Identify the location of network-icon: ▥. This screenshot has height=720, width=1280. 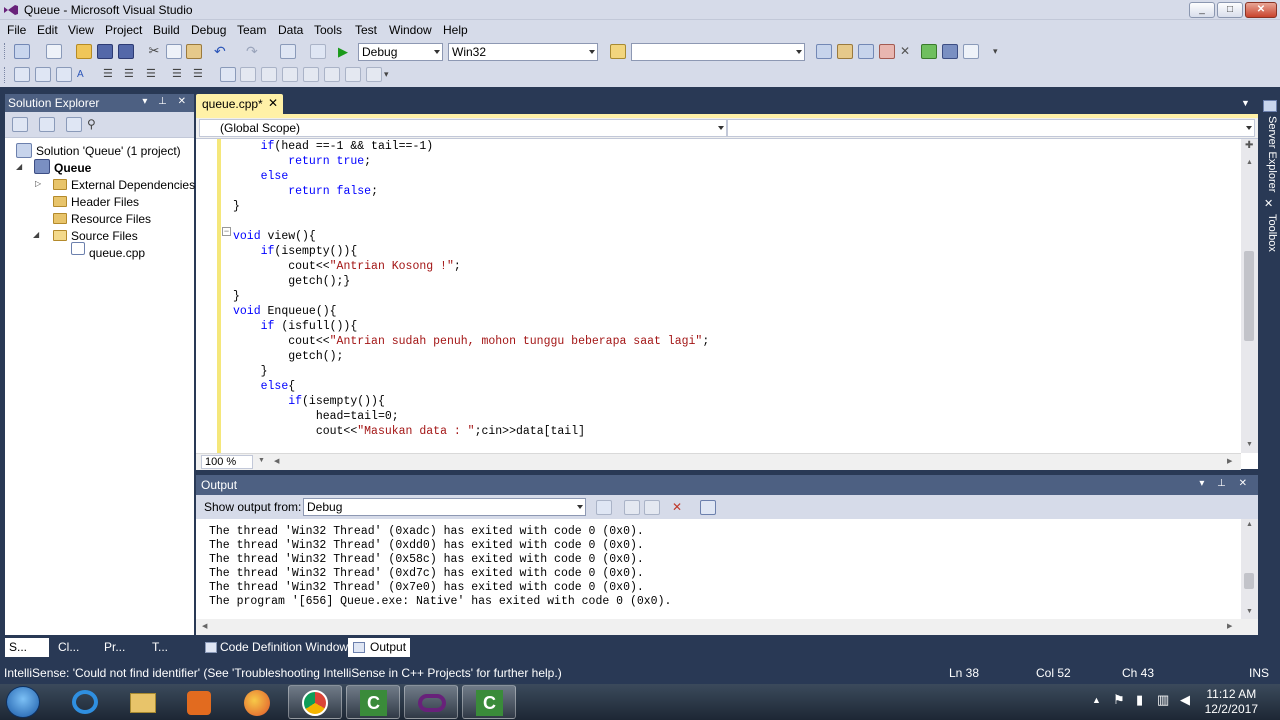
(1163, 700).